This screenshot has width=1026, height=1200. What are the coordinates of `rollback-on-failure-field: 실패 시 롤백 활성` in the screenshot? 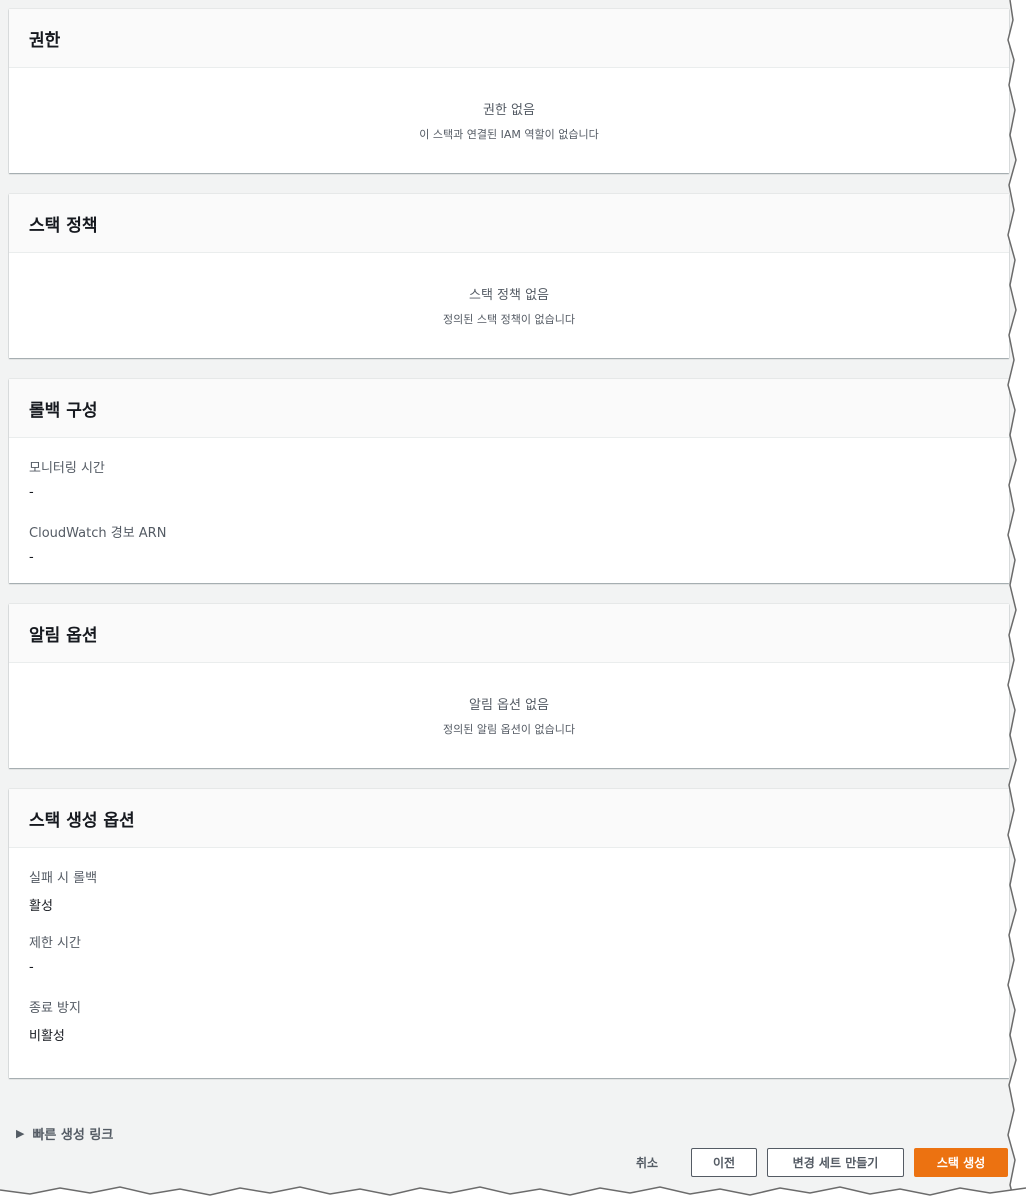 It's located at (509, 899).